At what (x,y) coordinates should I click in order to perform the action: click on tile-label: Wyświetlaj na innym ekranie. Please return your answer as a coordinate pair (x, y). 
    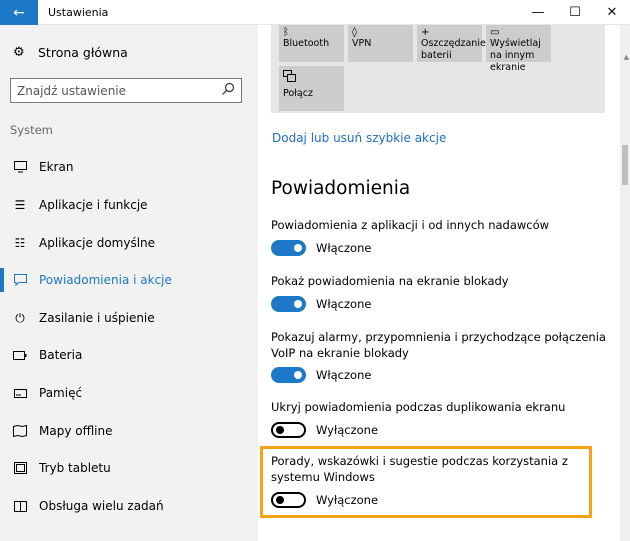
    Looking at the image, I should click on (515, 55).